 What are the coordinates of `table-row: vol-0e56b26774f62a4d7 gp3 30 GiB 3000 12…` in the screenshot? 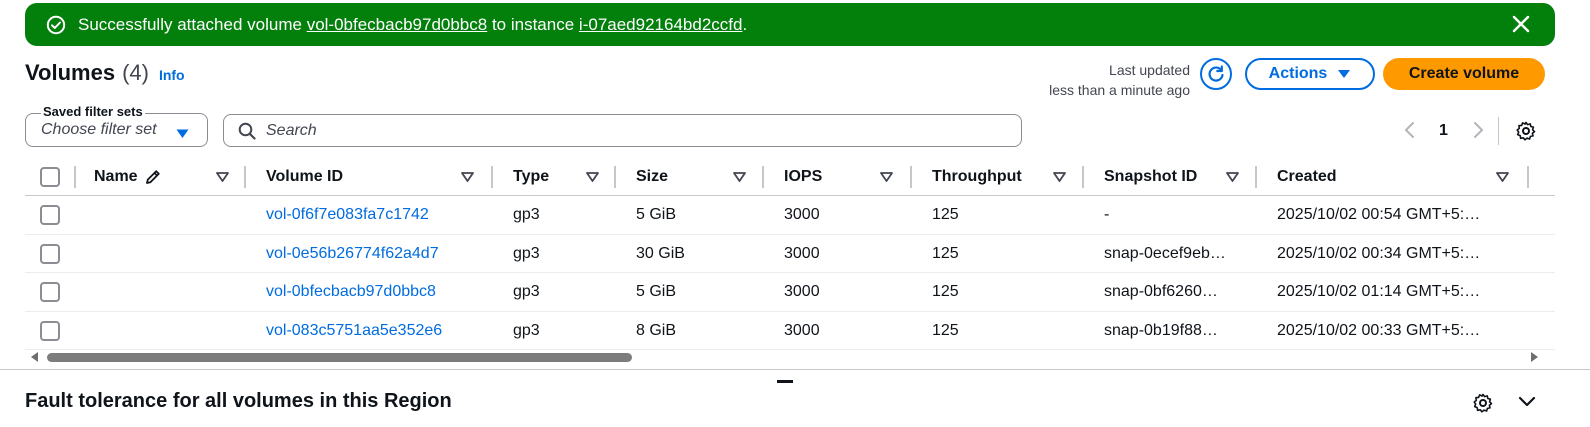 It's located at (790, 254).